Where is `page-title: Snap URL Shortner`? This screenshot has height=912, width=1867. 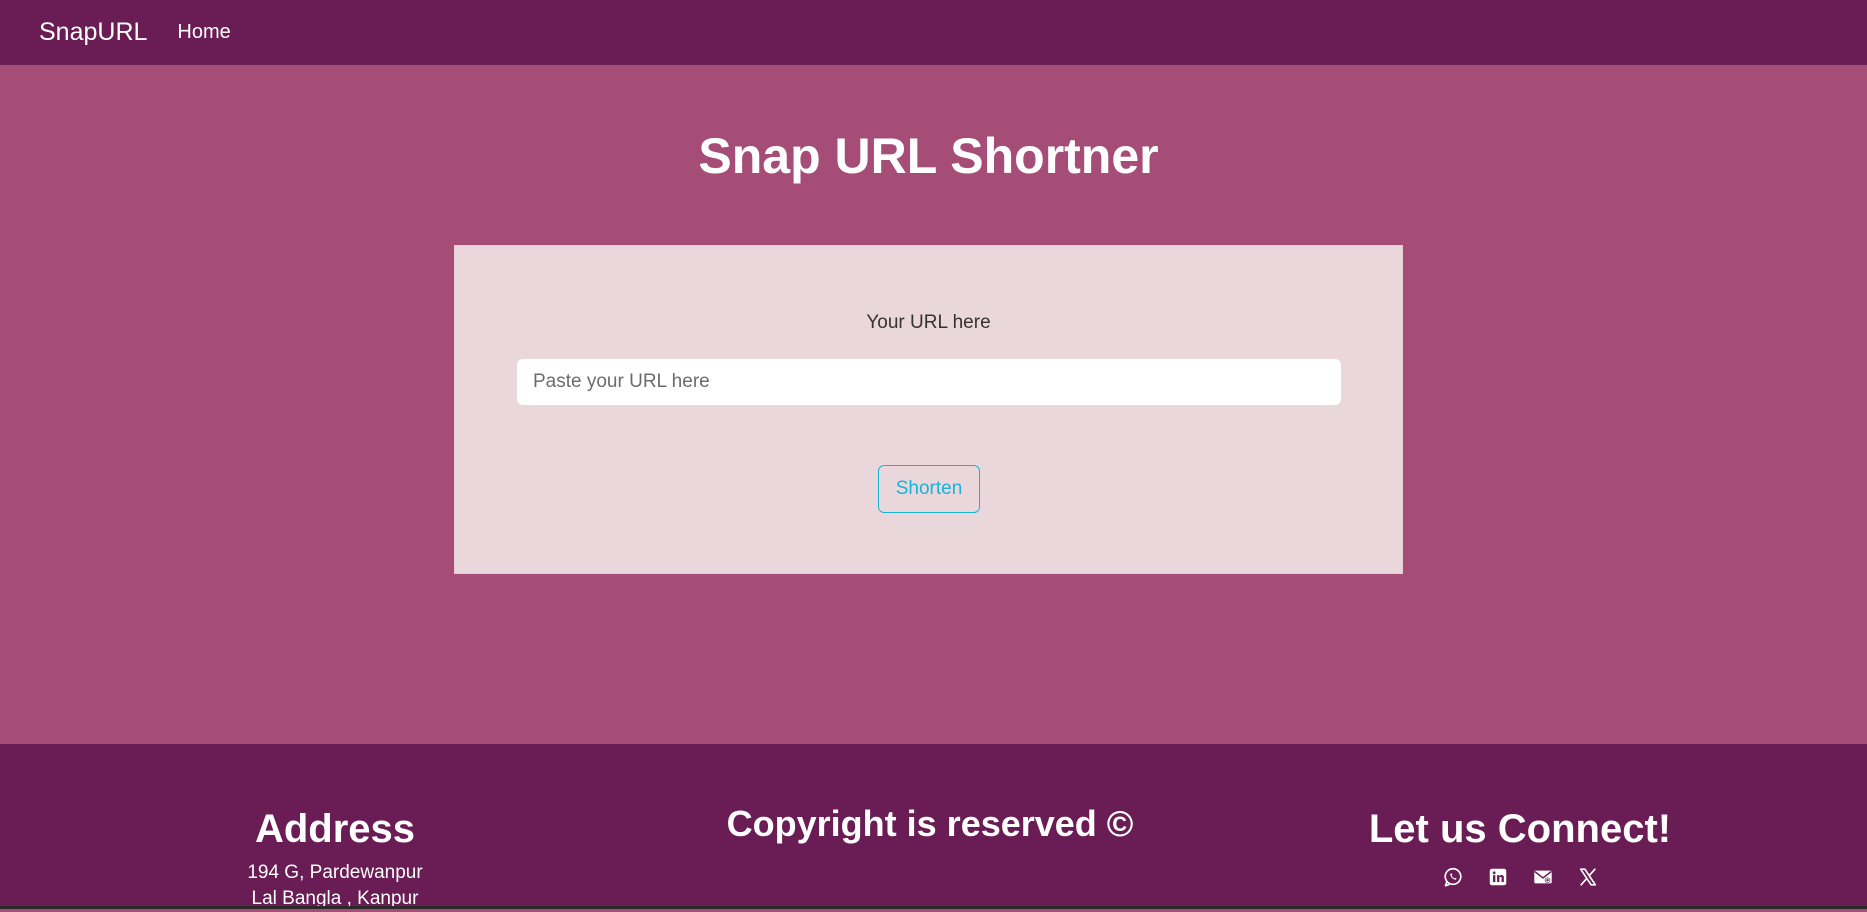 page-title: Snap URL Shortner is located at coordinates (928, 156).